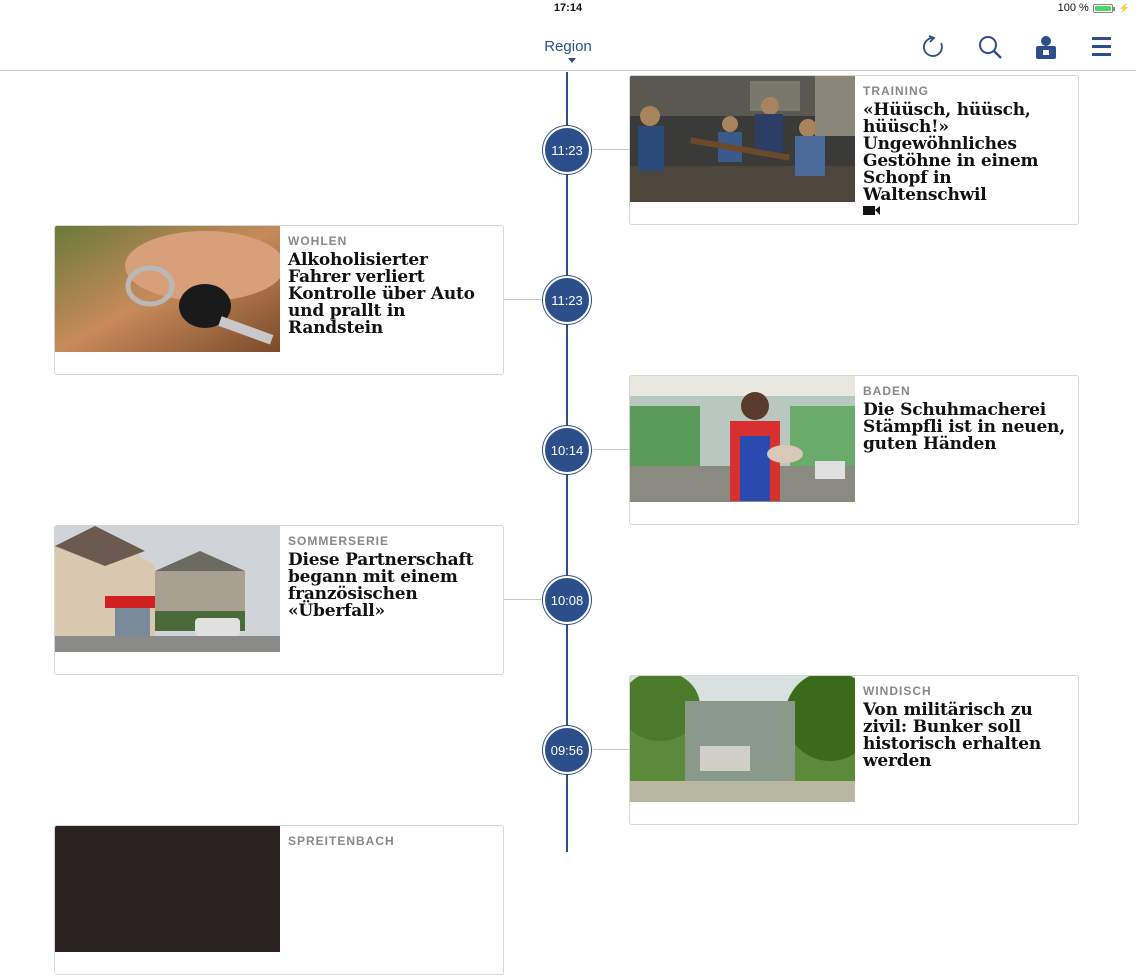 The width and height of the screenshot is (1136, 975). What do you see at coordinates (887, 391) in the screenshot?
I see `article-category: BADEN` at bounding box center [887, 391].